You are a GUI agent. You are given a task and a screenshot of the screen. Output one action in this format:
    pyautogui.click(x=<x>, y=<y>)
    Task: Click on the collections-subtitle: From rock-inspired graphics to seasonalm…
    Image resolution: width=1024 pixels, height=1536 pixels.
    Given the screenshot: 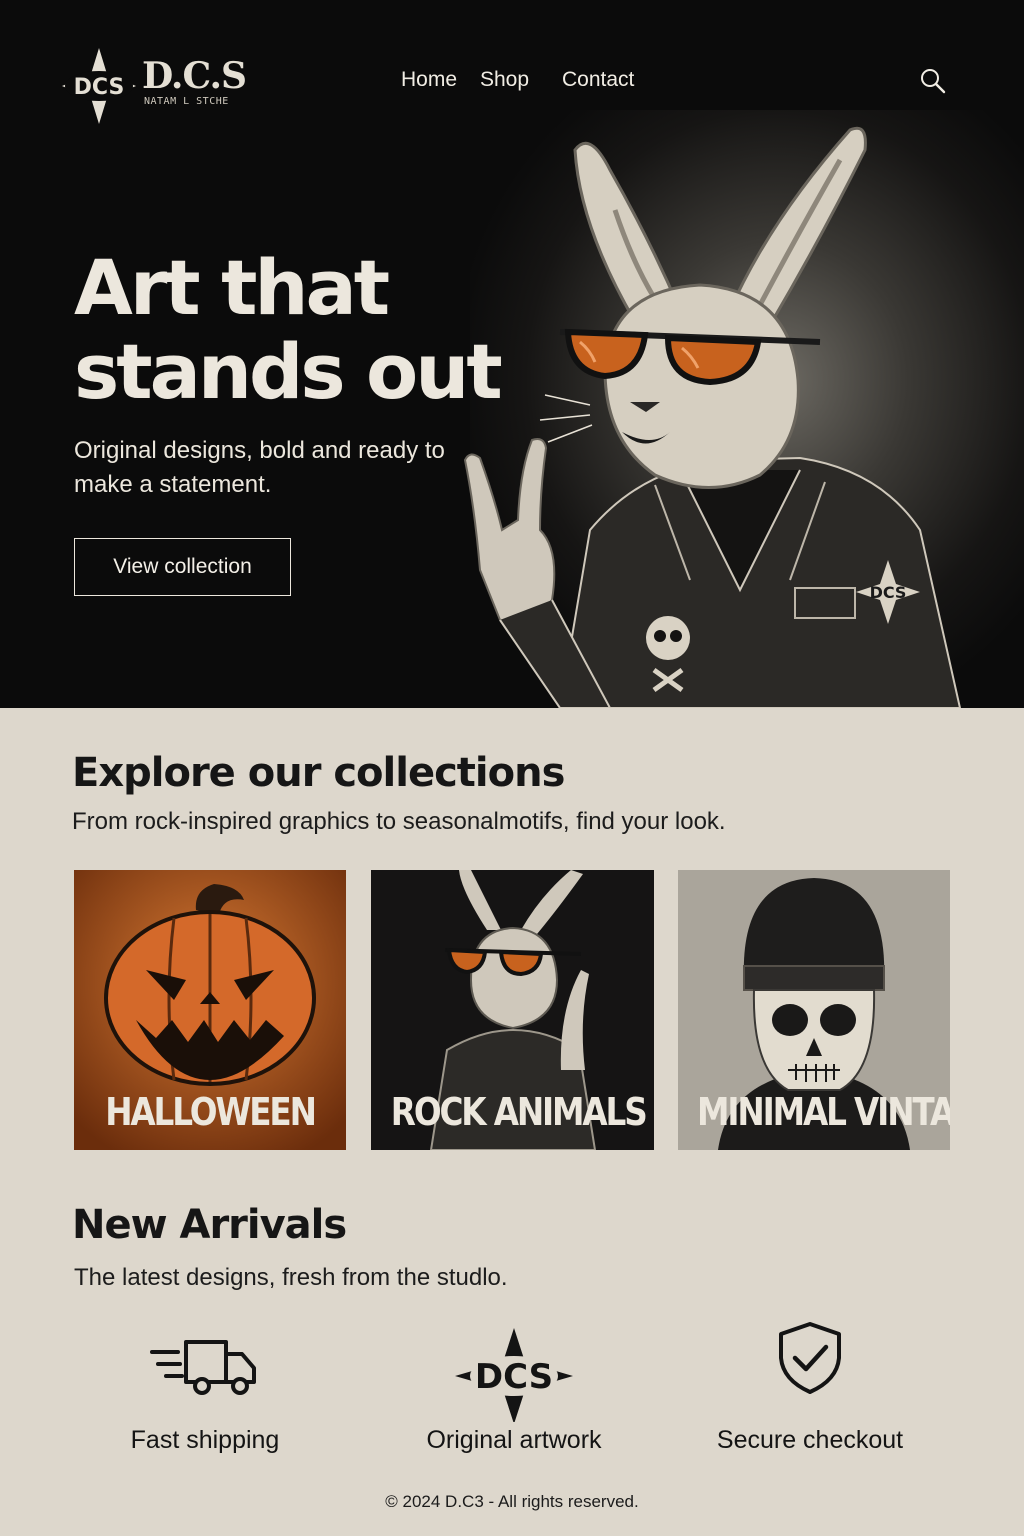 What is the action you would take?
    pyautogui.click(x=399, y=821)
    